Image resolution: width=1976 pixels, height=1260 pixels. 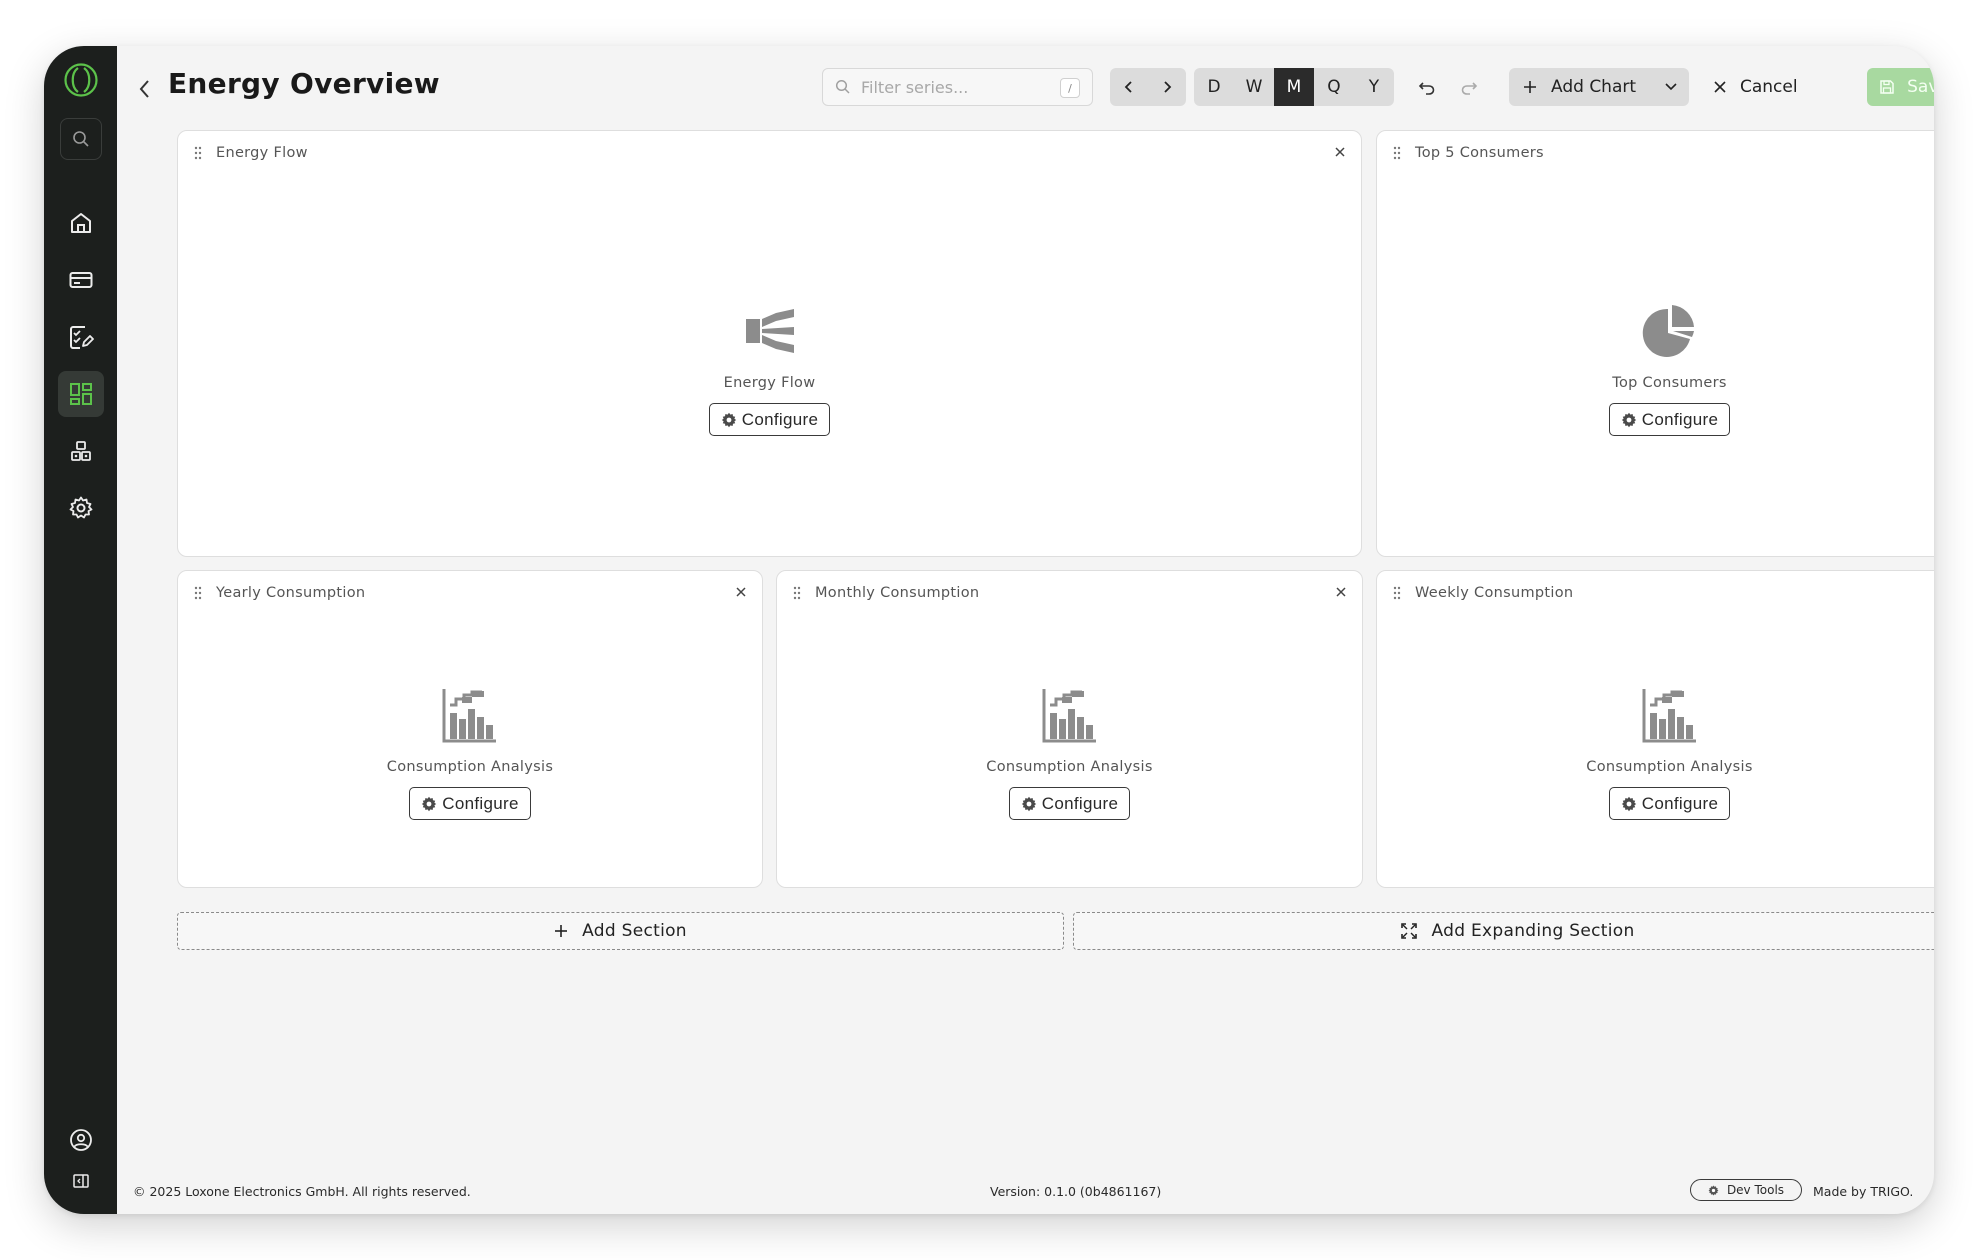 What do you see at coordinates (80, 630) in the screenshot?
I see `sidebar` at bounding box center [80, 630].